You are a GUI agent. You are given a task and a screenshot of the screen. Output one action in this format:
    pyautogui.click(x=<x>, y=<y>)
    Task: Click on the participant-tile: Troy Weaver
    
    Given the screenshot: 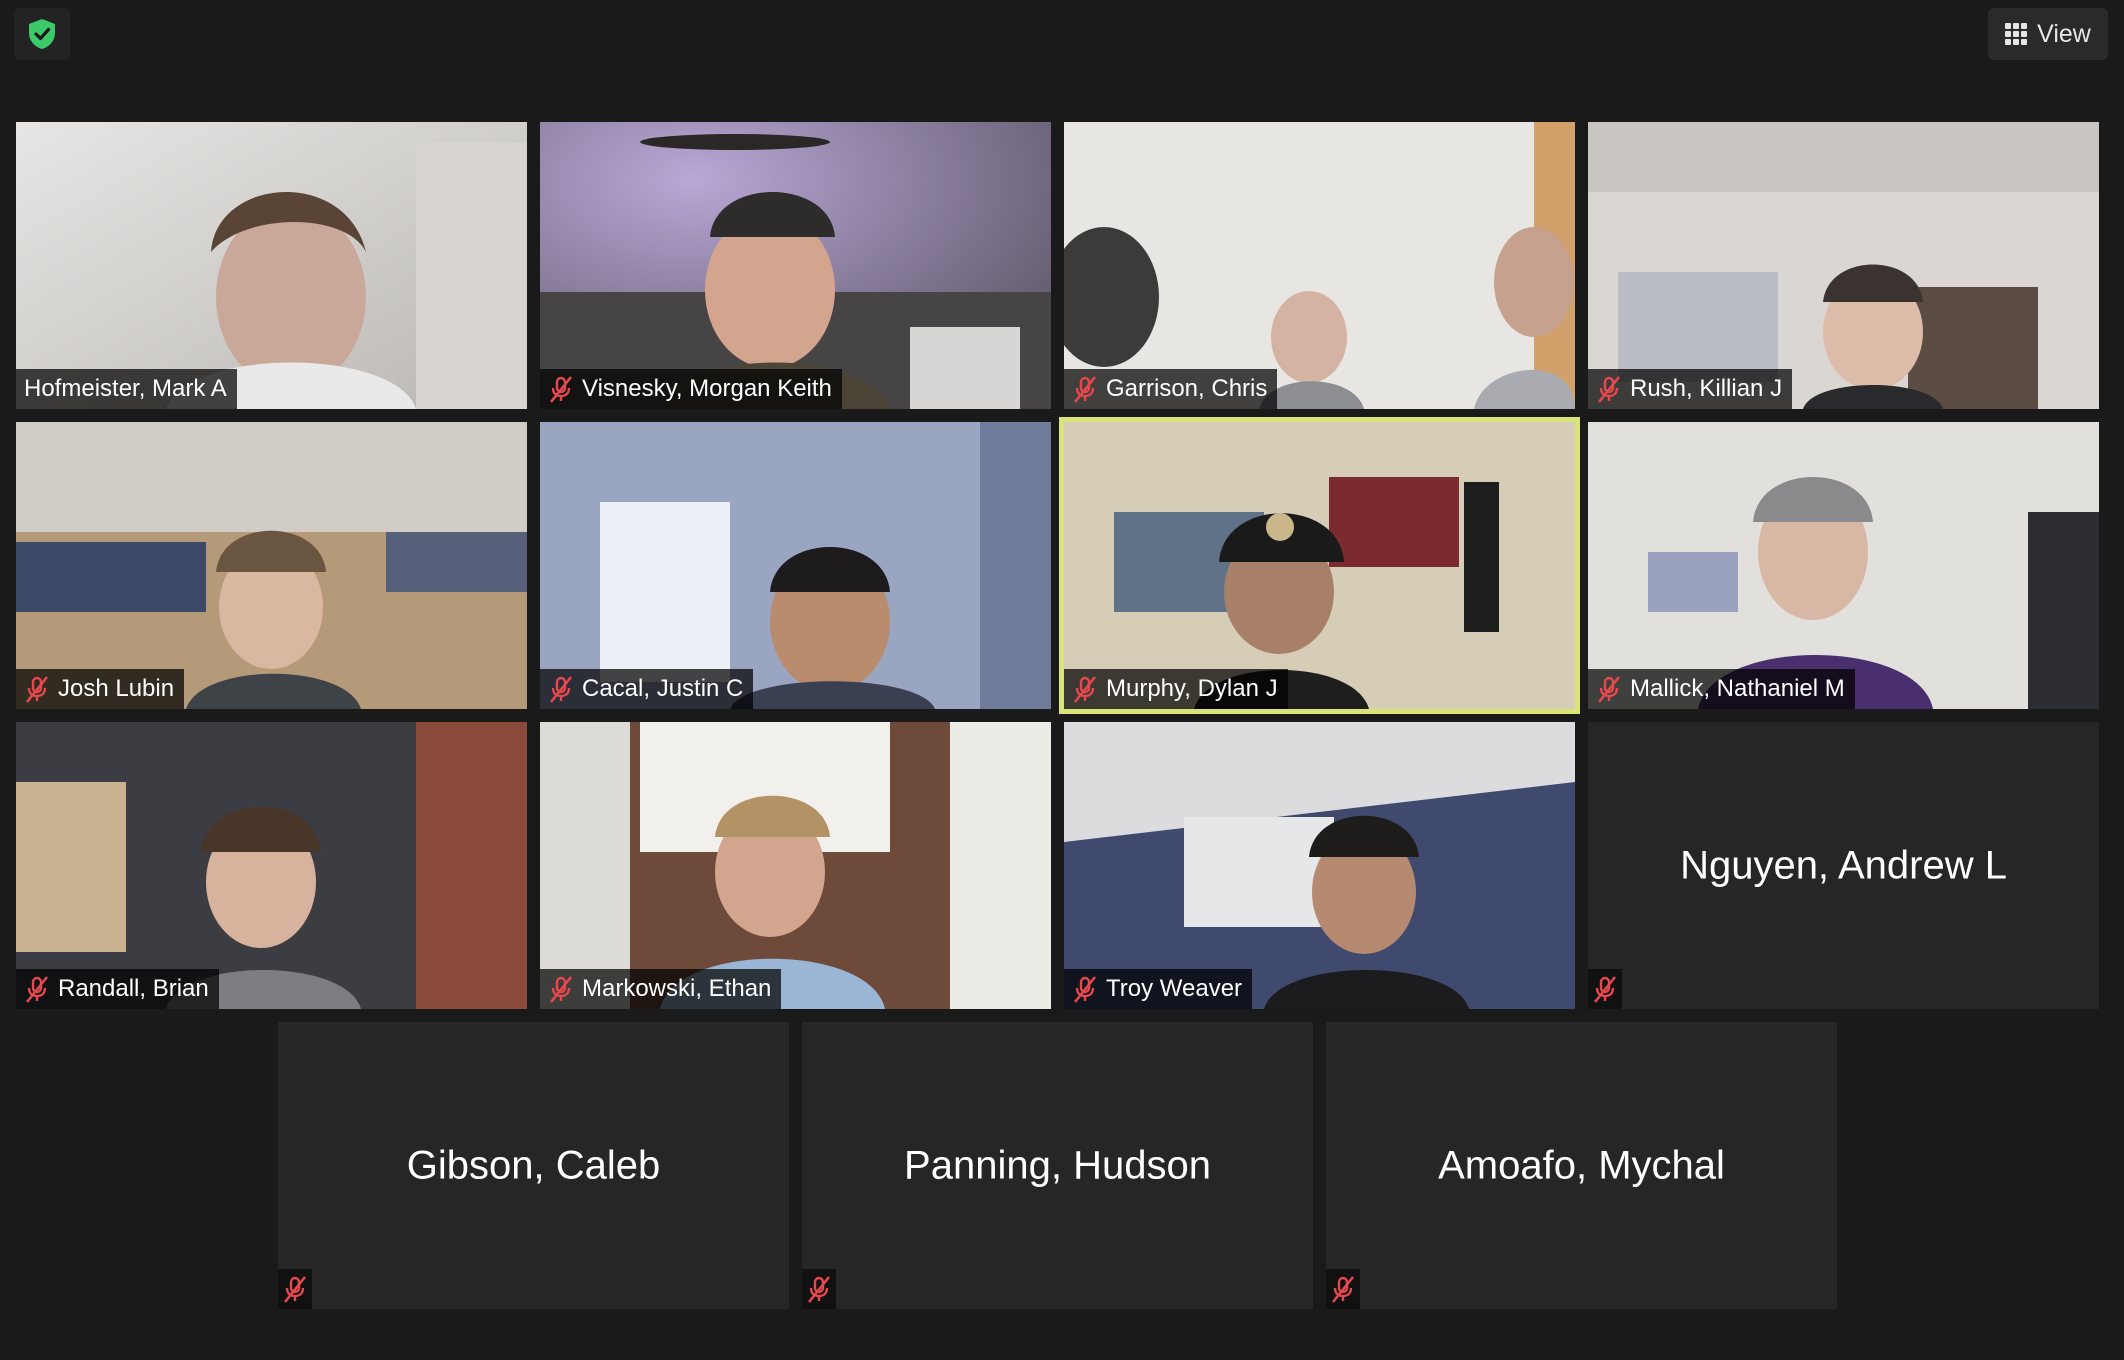 What is the action you would take?
    pyautogui.click(x=1319, y=865)
    